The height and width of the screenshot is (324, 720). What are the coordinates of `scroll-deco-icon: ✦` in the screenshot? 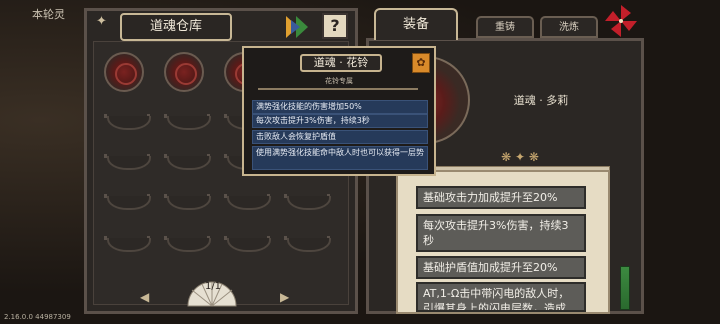 It's located at (101, 21).